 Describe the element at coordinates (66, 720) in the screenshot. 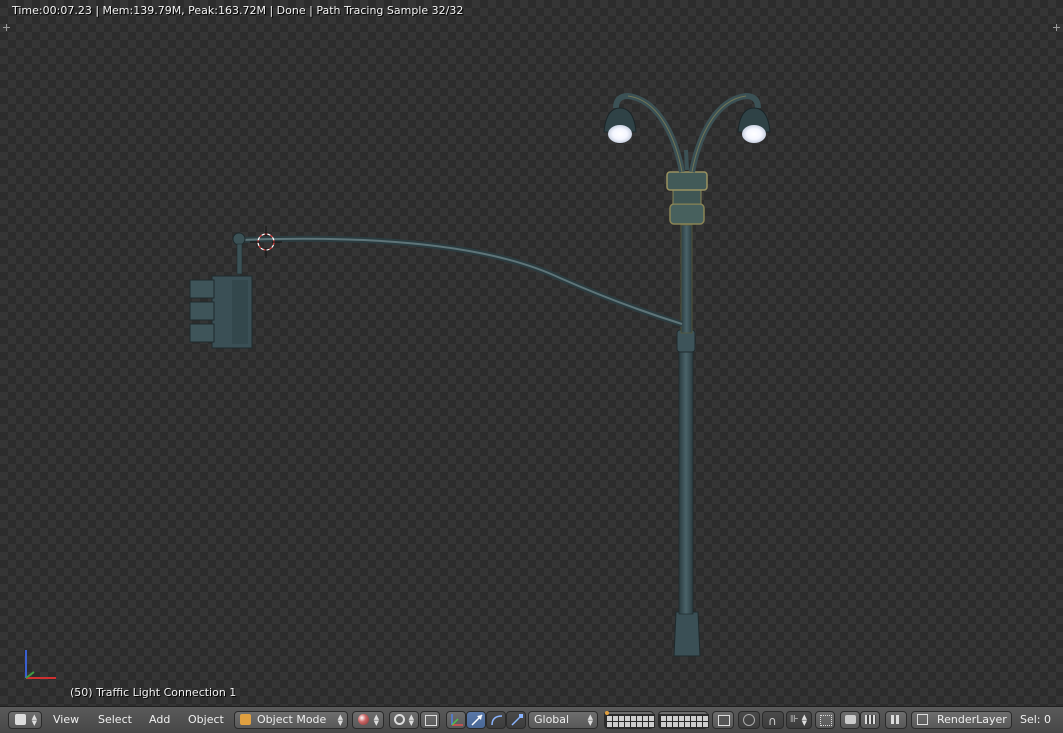

I see `menu-view: View` at that location.